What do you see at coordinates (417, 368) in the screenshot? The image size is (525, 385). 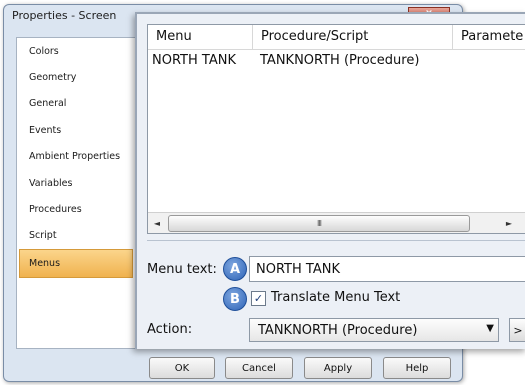 I see `help-button: Help` at bounding box center [417, 368].